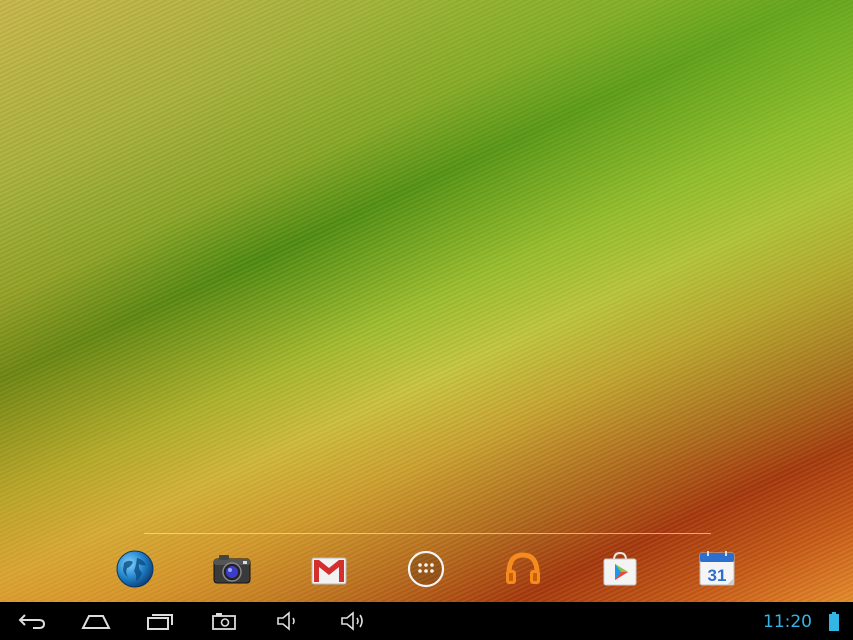 The image size is (853, 640). I want to click on screenshot-icon, so click(224, 621).